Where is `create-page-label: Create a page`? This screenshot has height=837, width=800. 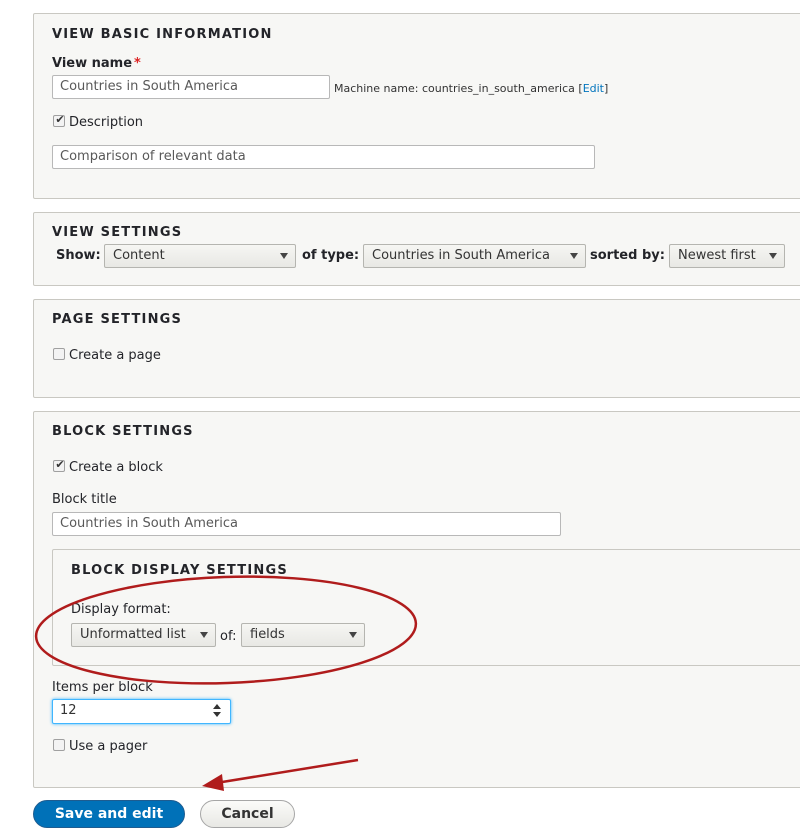 create-page-label: Create a page is located at coordinates (115, 355).